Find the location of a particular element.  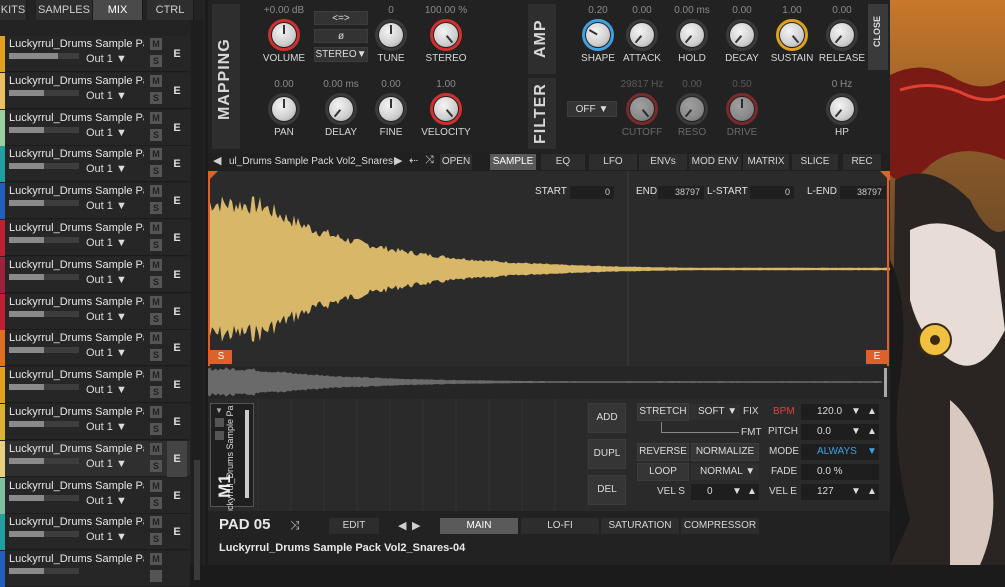

shape-knob is located at coordinates (598, 35).